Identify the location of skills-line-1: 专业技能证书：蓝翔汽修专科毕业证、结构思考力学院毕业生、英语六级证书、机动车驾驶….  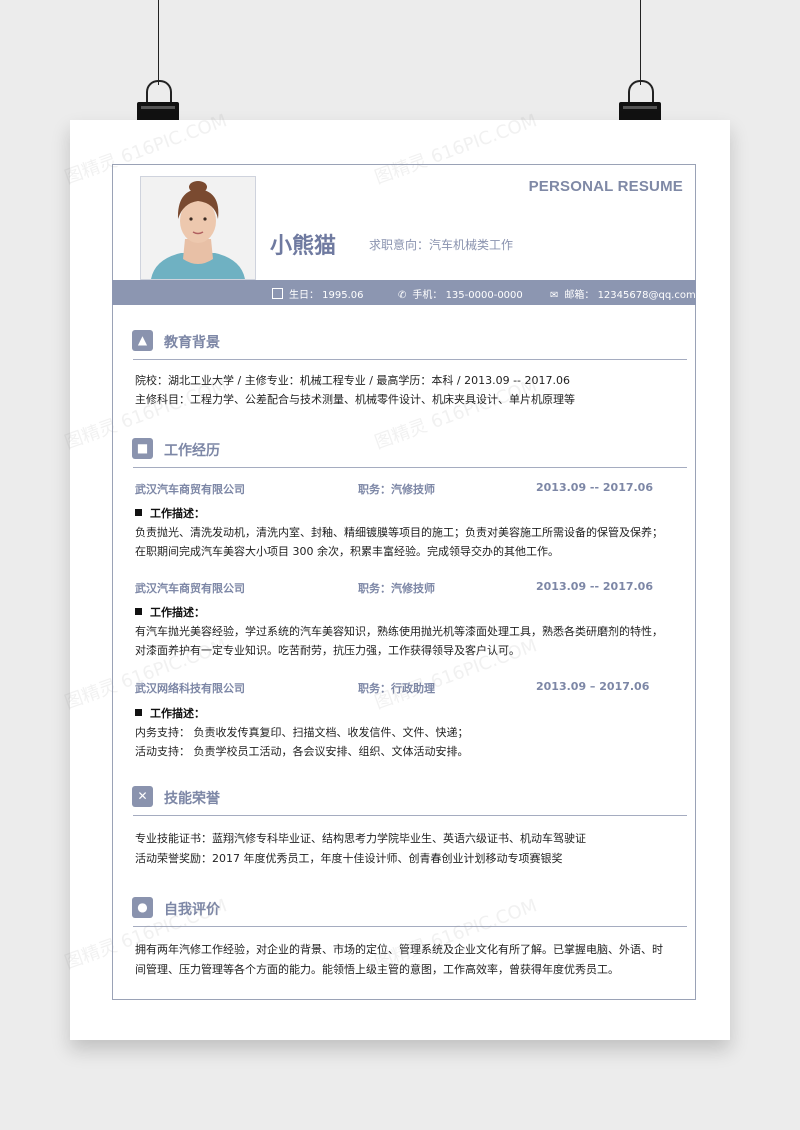
(360, 838).